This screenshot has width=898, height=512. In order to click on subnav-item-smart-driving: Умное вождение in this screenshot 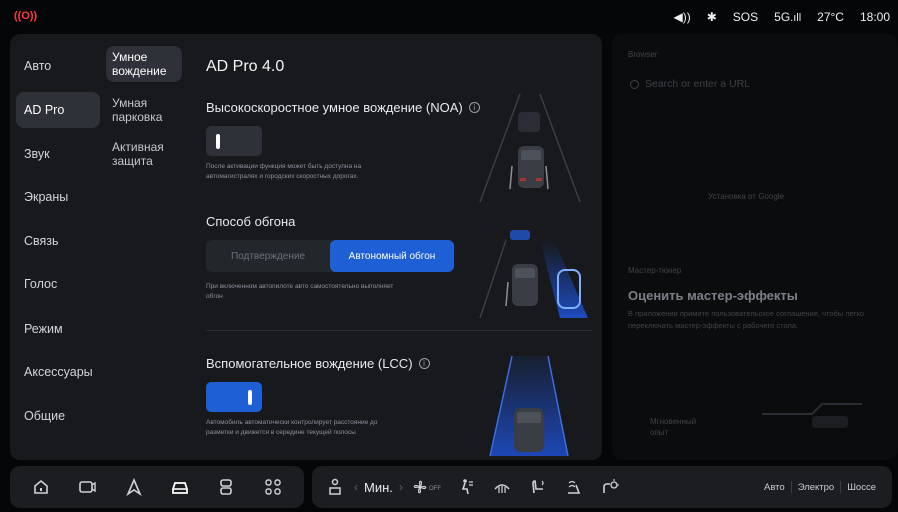, I will do `click(144, 64)`.